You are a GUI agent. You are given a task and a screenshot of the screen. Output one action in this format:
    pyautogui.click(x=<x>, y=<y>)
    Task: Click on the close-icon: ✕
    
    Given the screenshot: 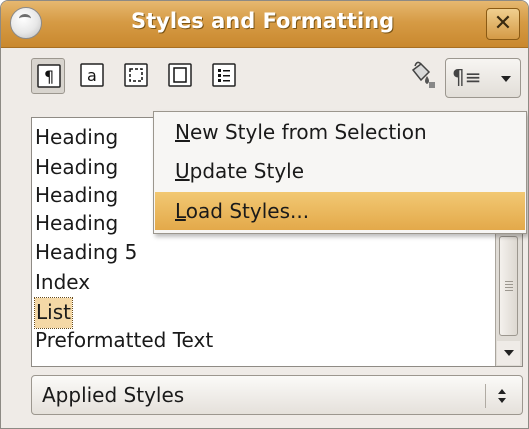 What is the action you would take?
    pyautogui.click(x=503, y=23)
    